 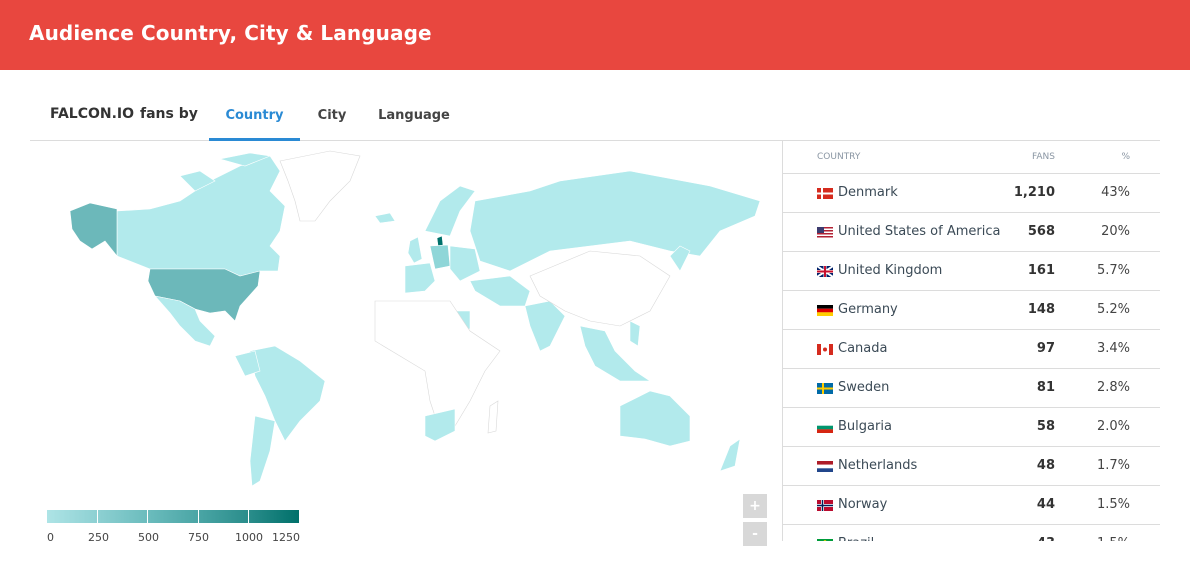 I want to click on country-uk, so click(x=415, y=250).